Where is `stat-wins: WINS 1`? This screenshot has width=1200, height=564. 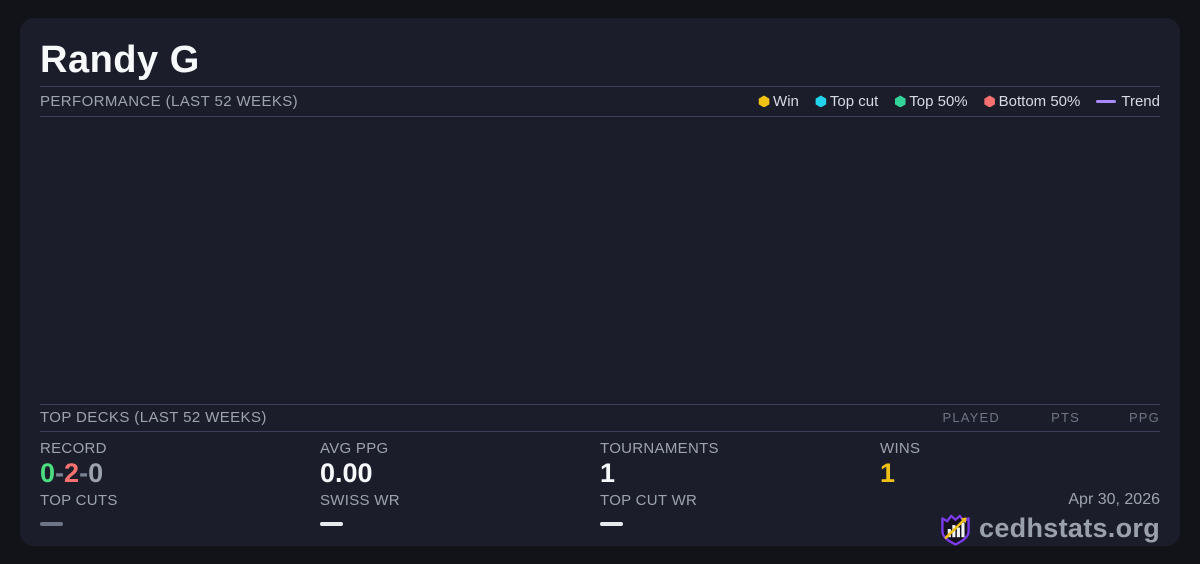
stat-wins: WINS 1 is located at coordinates (1020, 466).